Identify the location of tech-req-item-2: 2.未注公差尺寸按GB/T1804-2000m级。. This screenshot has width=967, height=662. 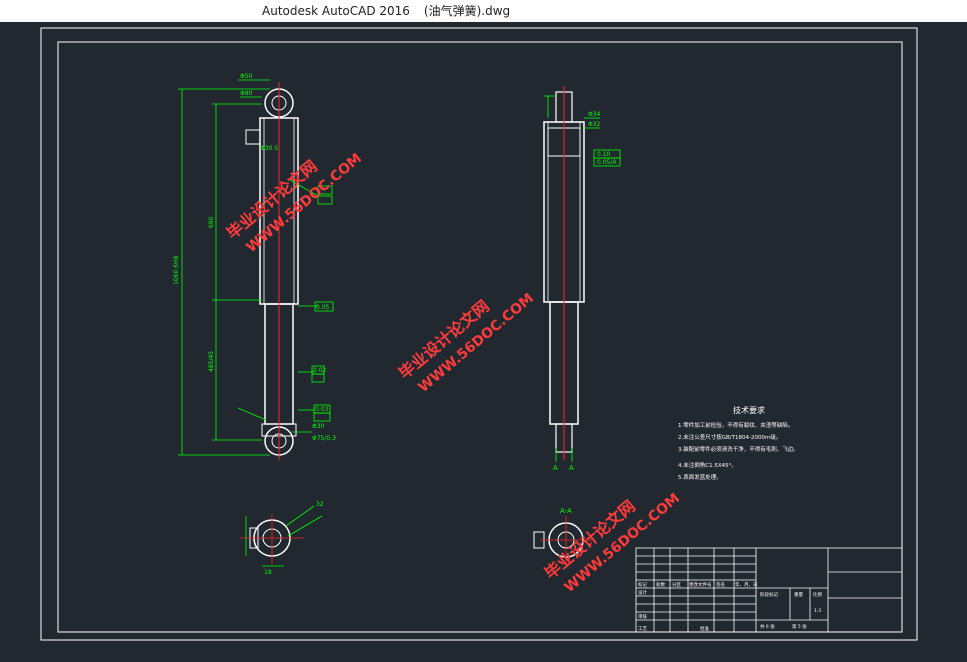
(729, 437).